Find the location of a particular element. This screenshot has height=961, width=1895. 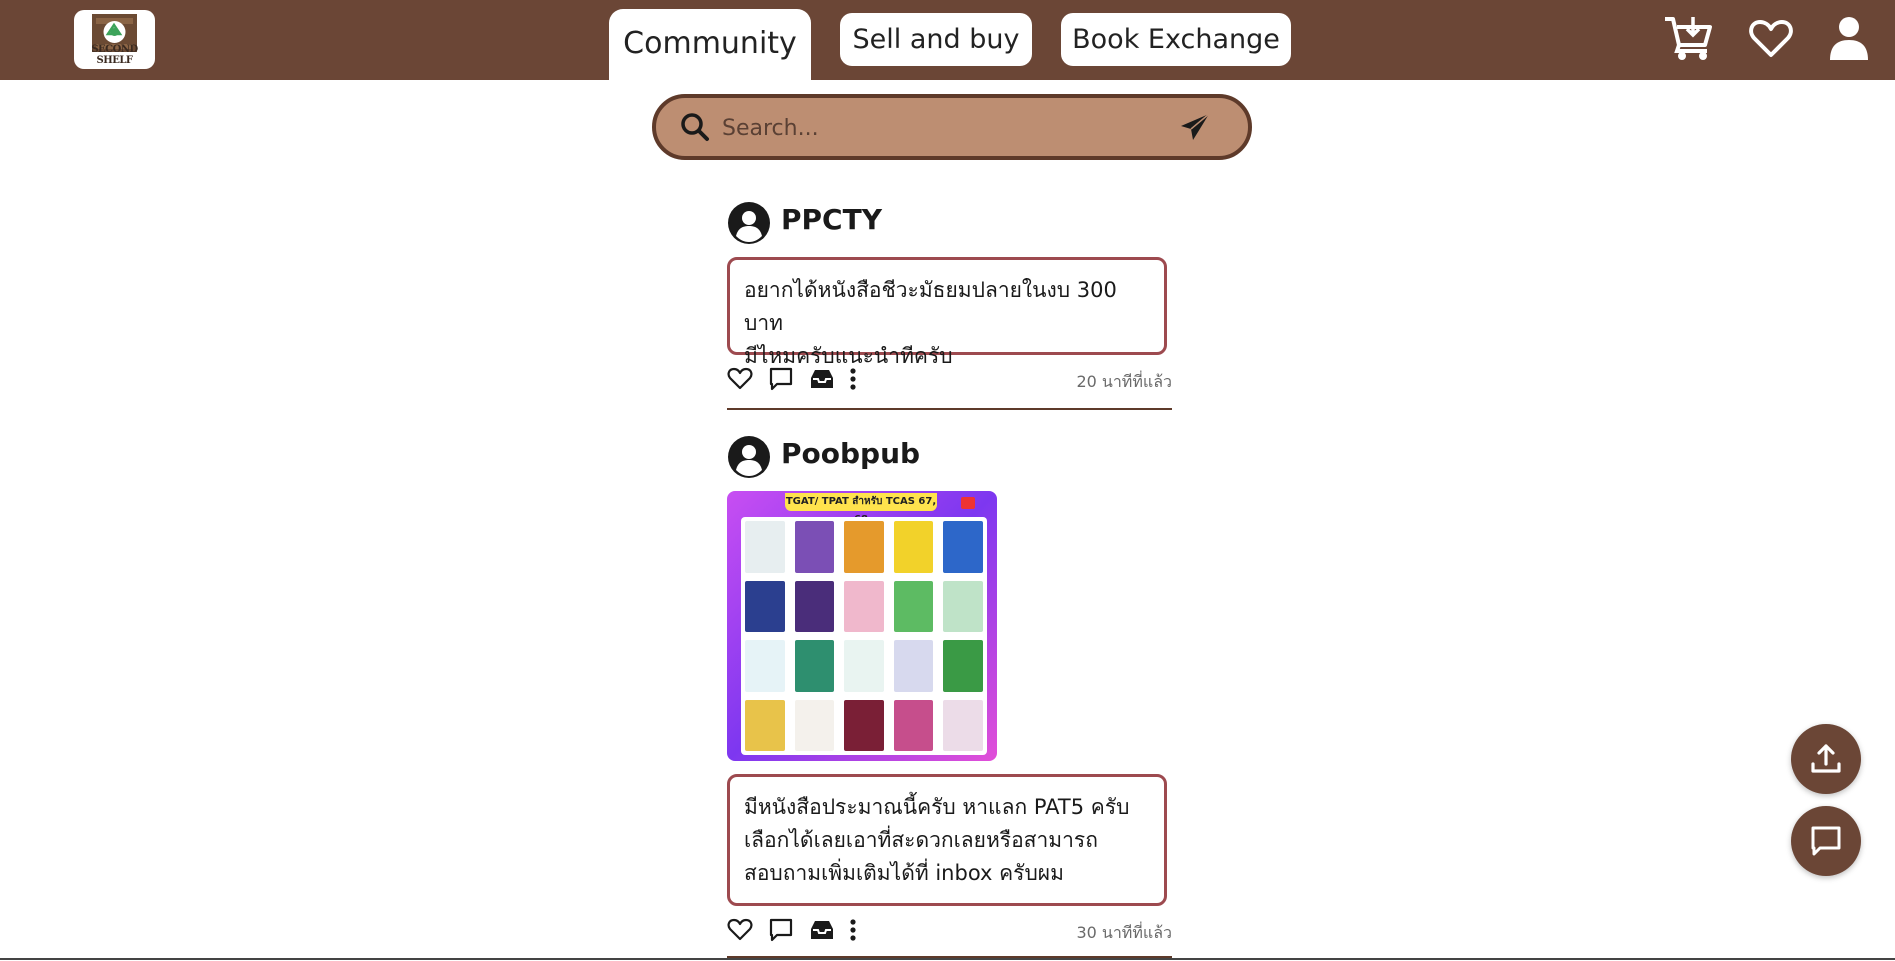

post-text-line: มีหนังสือประมาณนี้ครับ หาแลก PAT5 ครับ is located at coordinates (937, 807).